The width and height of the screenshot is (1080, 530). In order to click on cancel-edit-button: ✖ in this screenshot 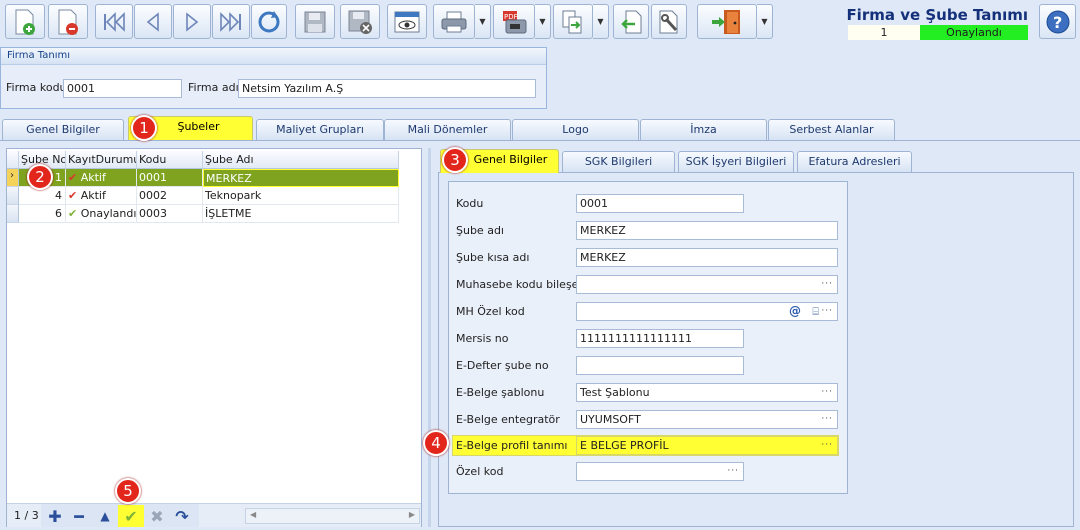, I will do `click(157, 516)`.